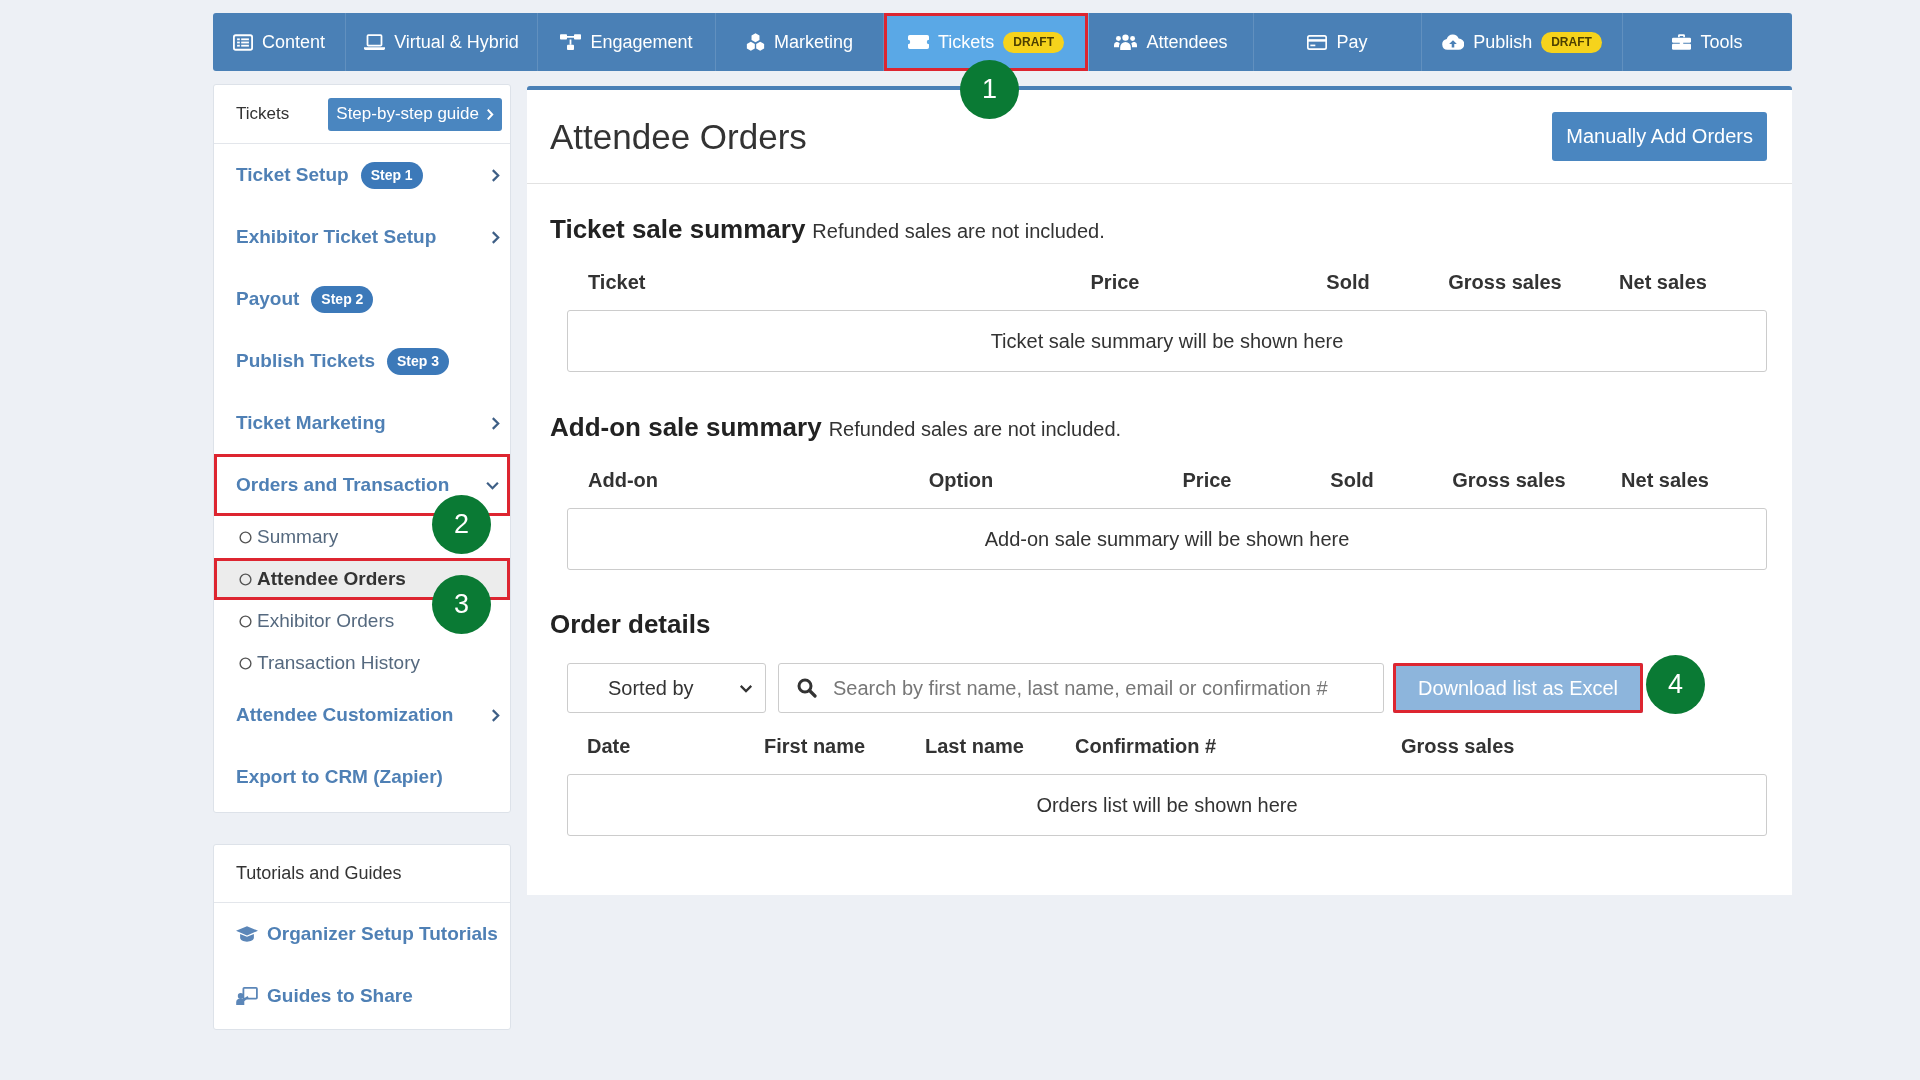  Describe the element at coordinates (1522, 42) in the screenshot. I see `nav-tab: Publish DRAFT` at that location.